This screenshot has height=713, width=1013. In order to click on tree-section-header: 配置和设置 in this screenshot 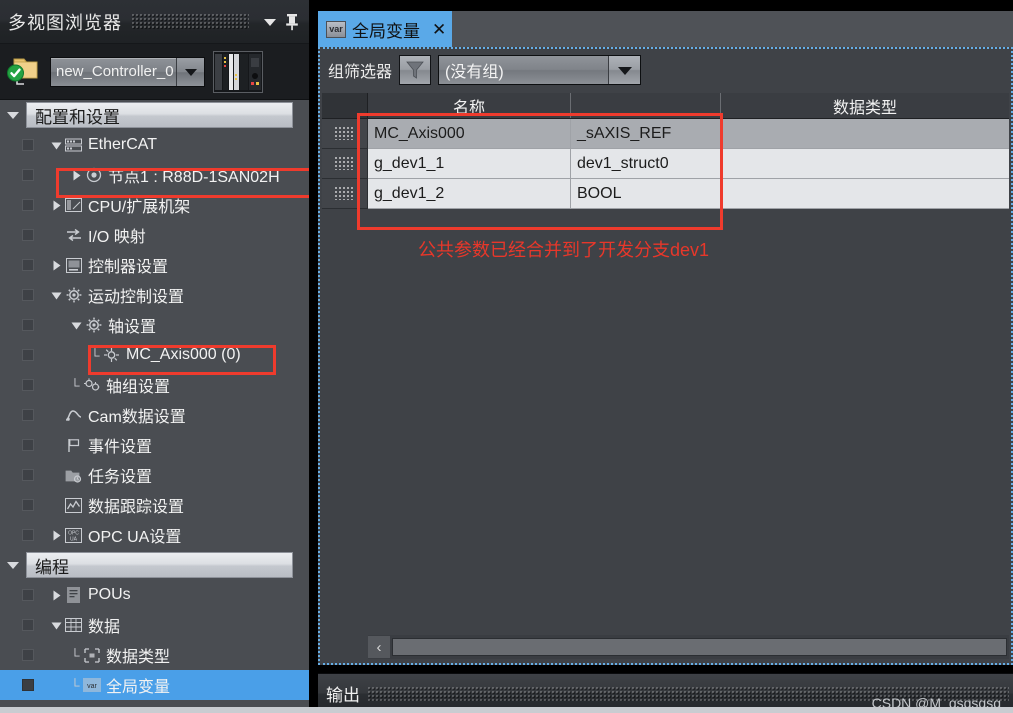, I will do `click(154, 115)`.